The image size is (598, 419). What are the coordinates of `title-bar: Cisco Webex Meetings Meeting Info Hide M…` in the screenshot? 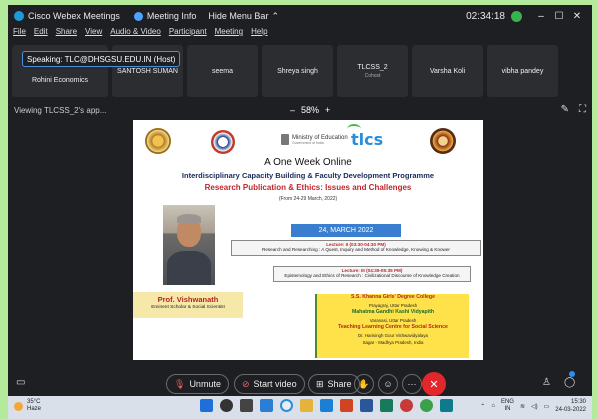 It's located at (300, 16).